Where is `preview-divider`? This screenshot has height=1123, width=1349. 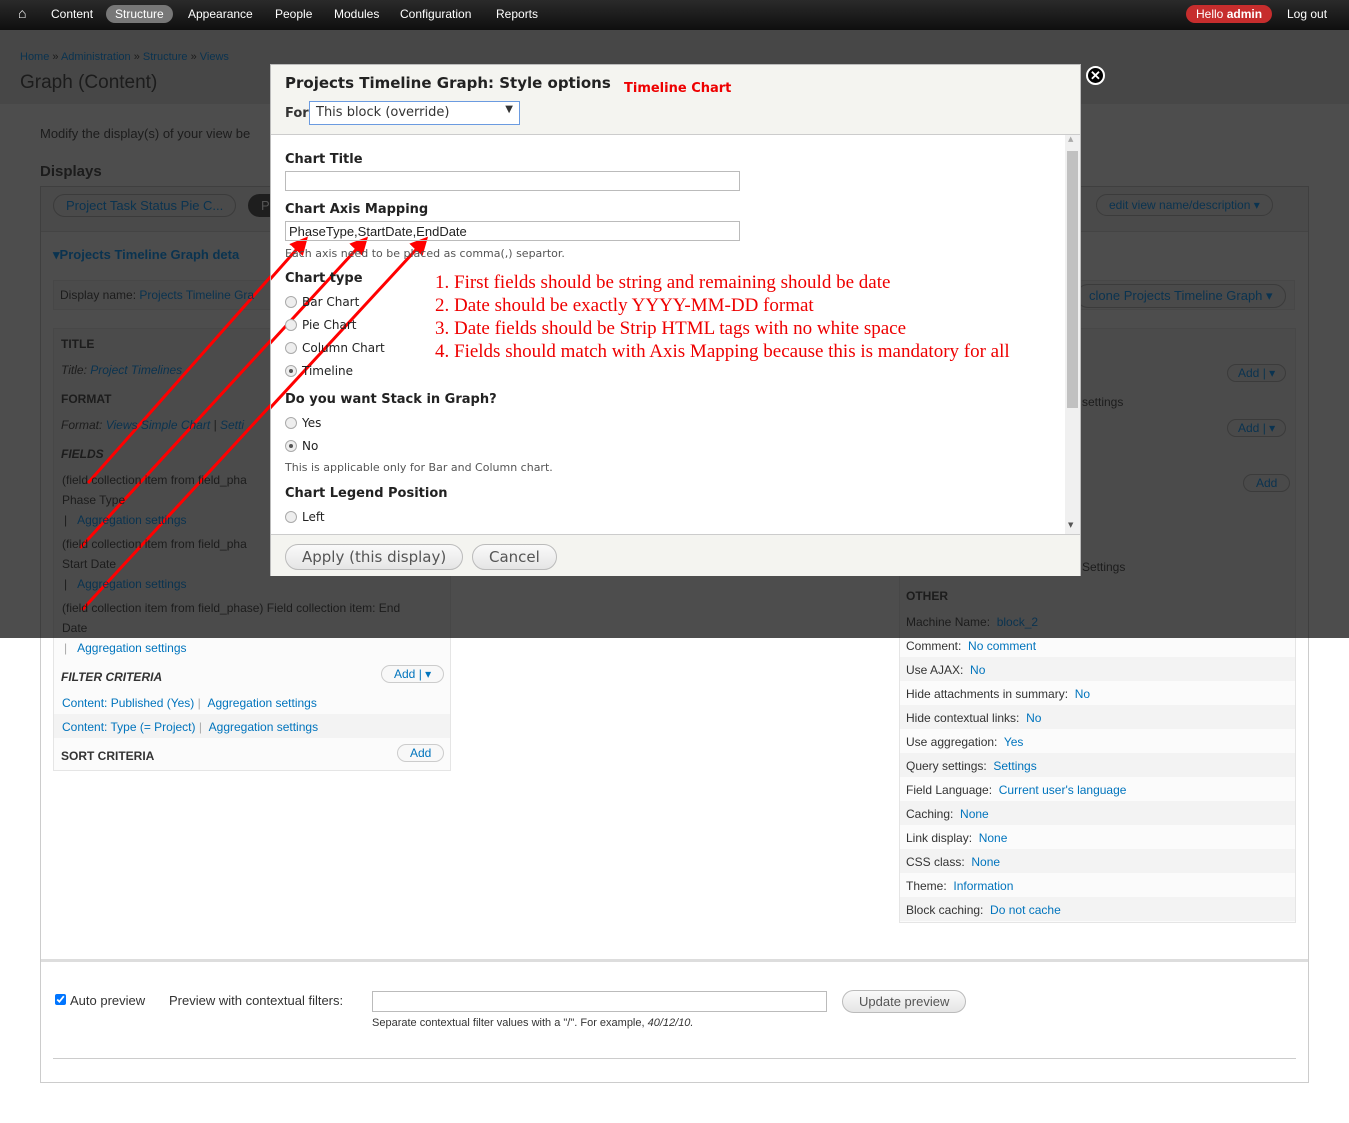 preview-divider is located at coordinates (674, 960).